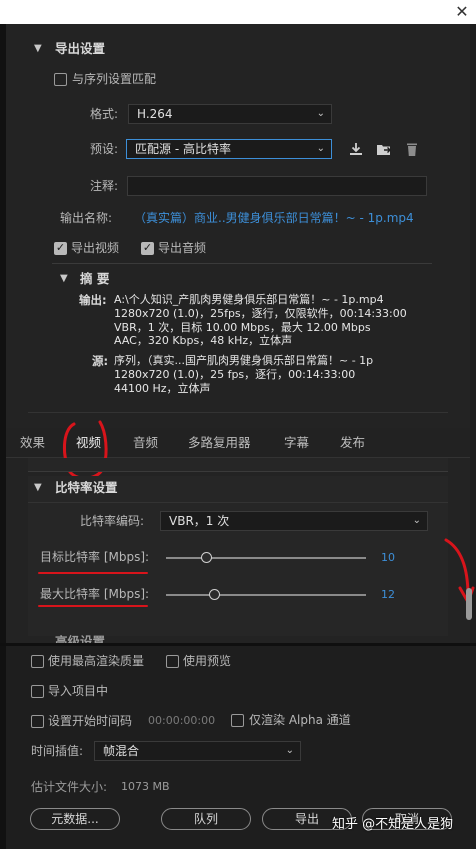 This screenshot has width=476, height=849. Describe the element at coordinates (244, 360) in the screenshot. I see `summary-source-line: 序列，（真实...国产肌肉男健身俱乐部日常篇！~ - 1p` at that location.